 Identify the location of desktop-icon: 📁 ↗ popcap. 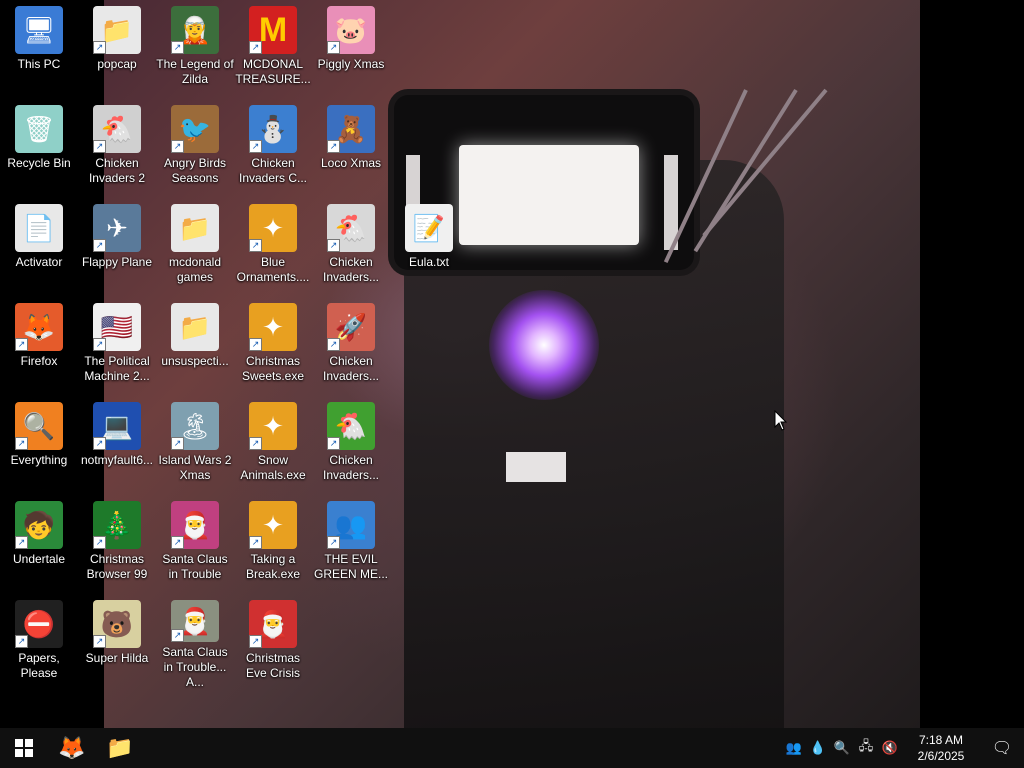
(117, 48).